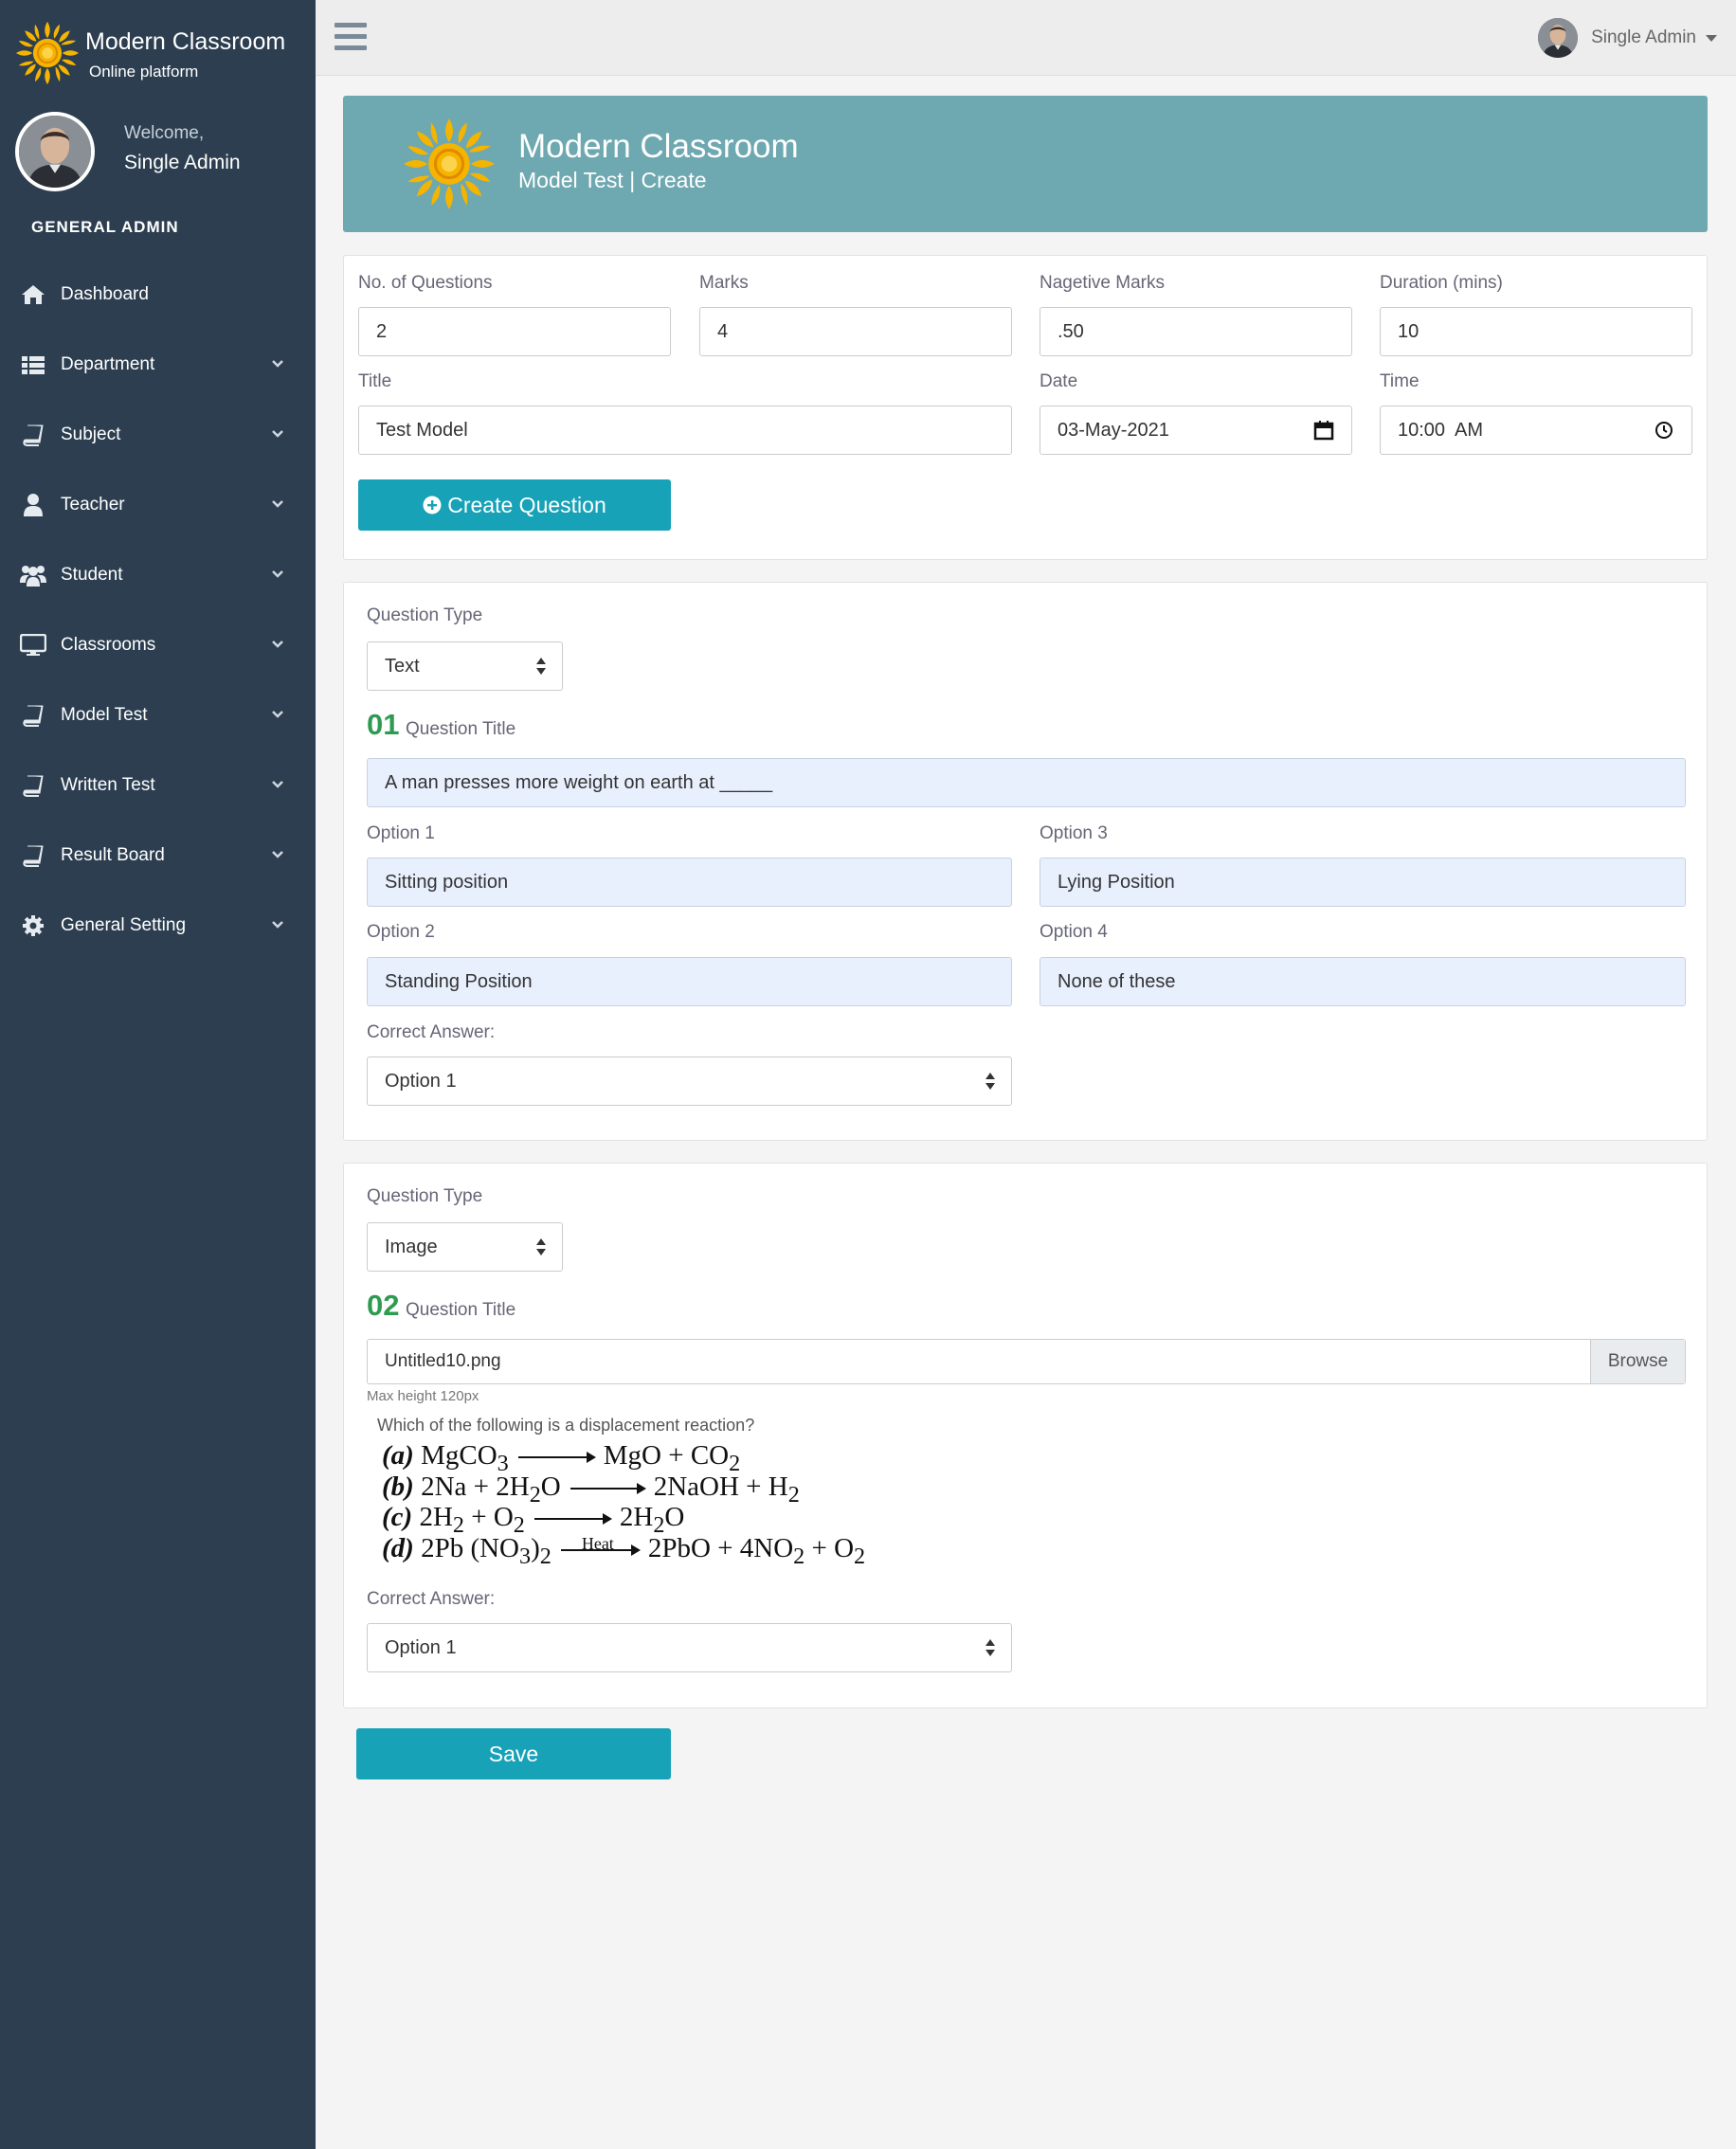  I want to click on max-height-hint: Max height 120px, so click(423, 1396).